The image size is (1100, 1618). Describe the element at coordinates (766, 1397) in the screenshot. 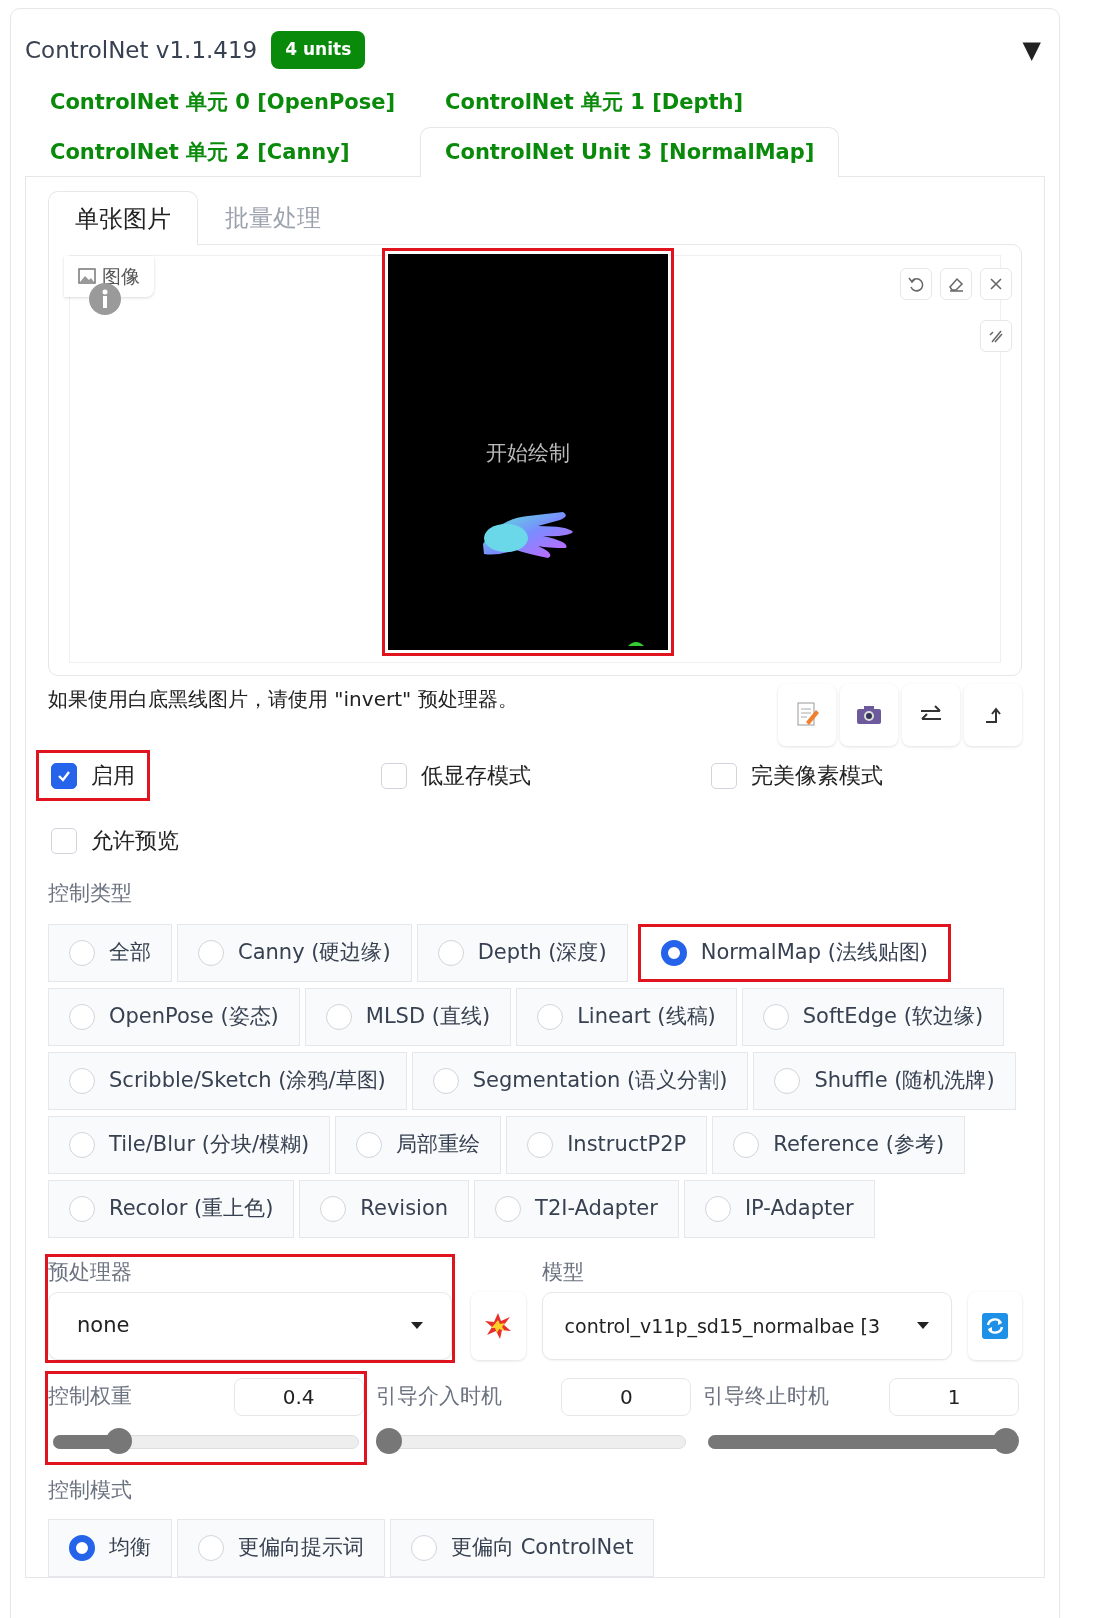

I see `slider-label: 引导终止时机` at that location.